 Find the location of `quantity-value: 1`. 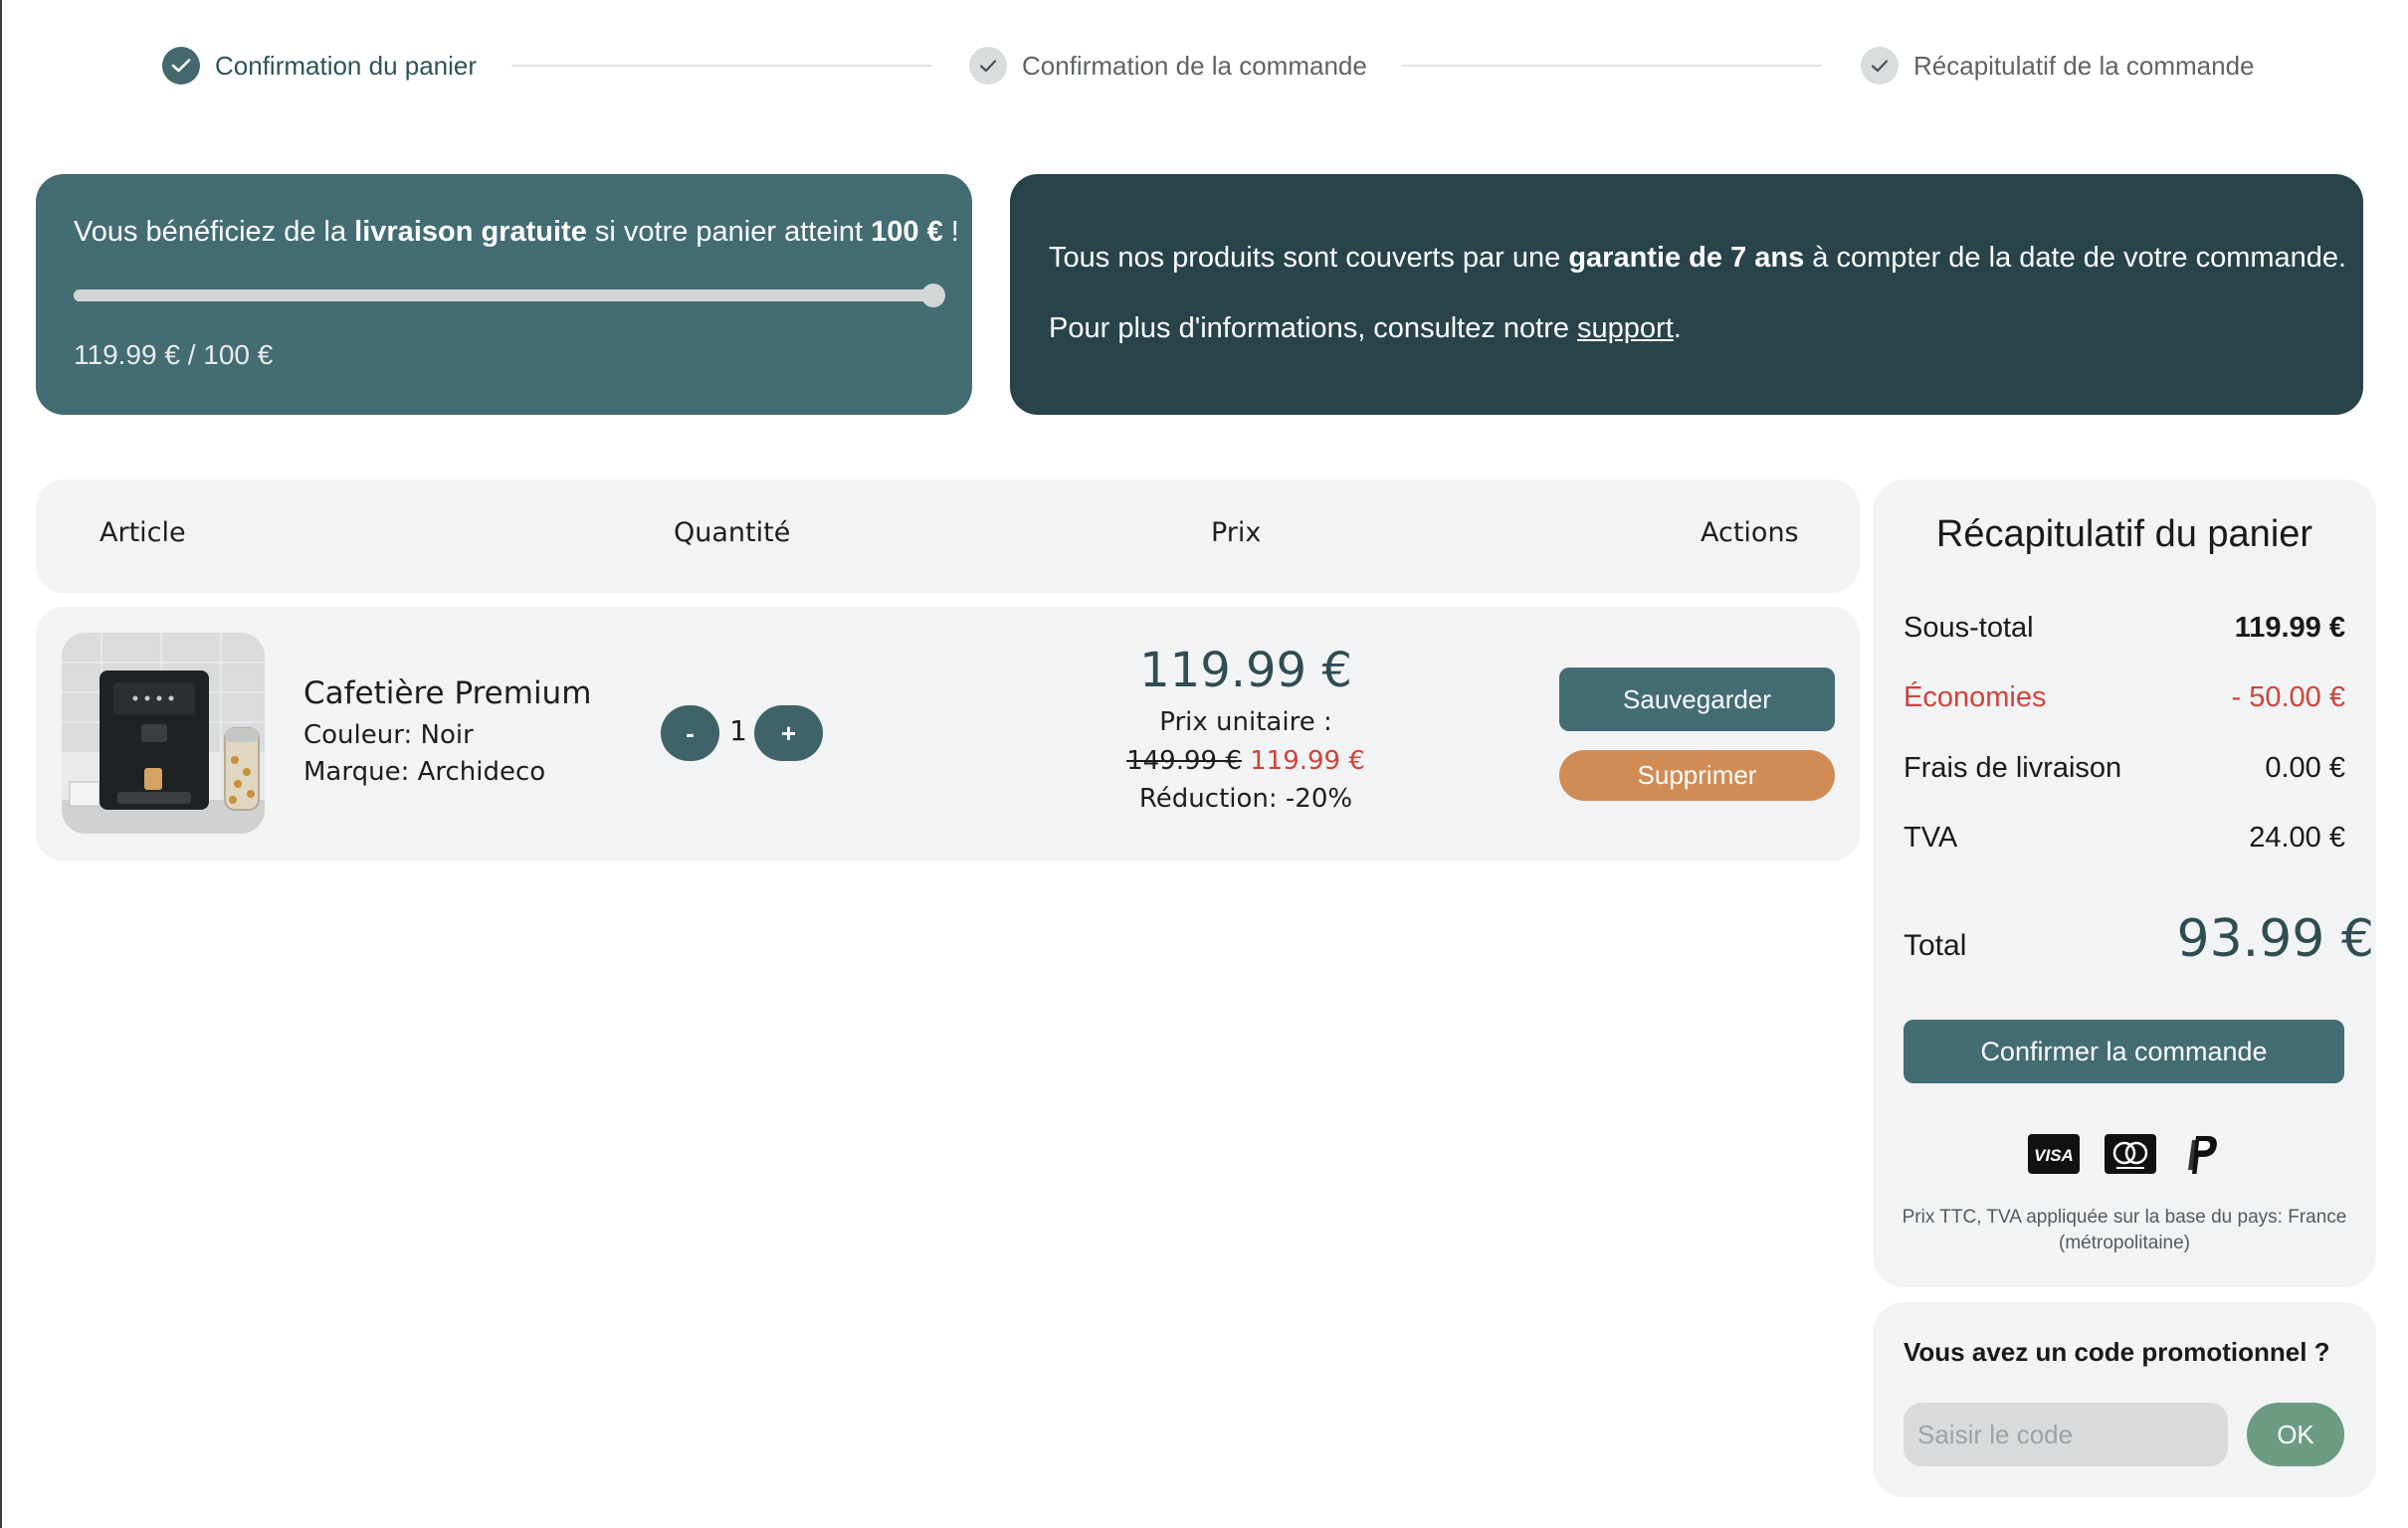

quantity-value: 1 is located at coordinates (738, 730).